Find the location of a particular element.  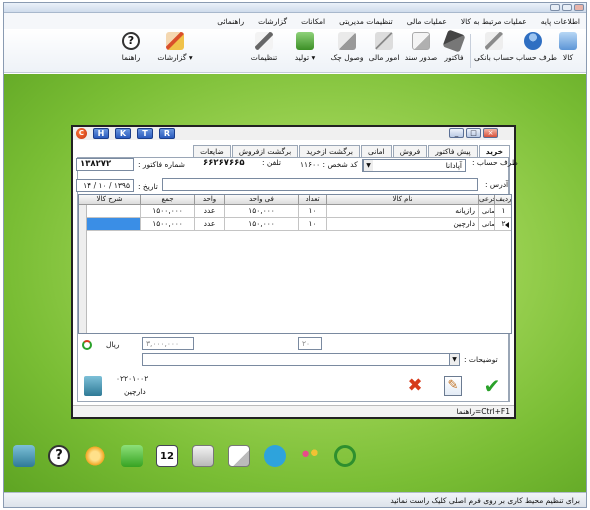

tab-purchase: خرید is located at coordinates (494, 151).